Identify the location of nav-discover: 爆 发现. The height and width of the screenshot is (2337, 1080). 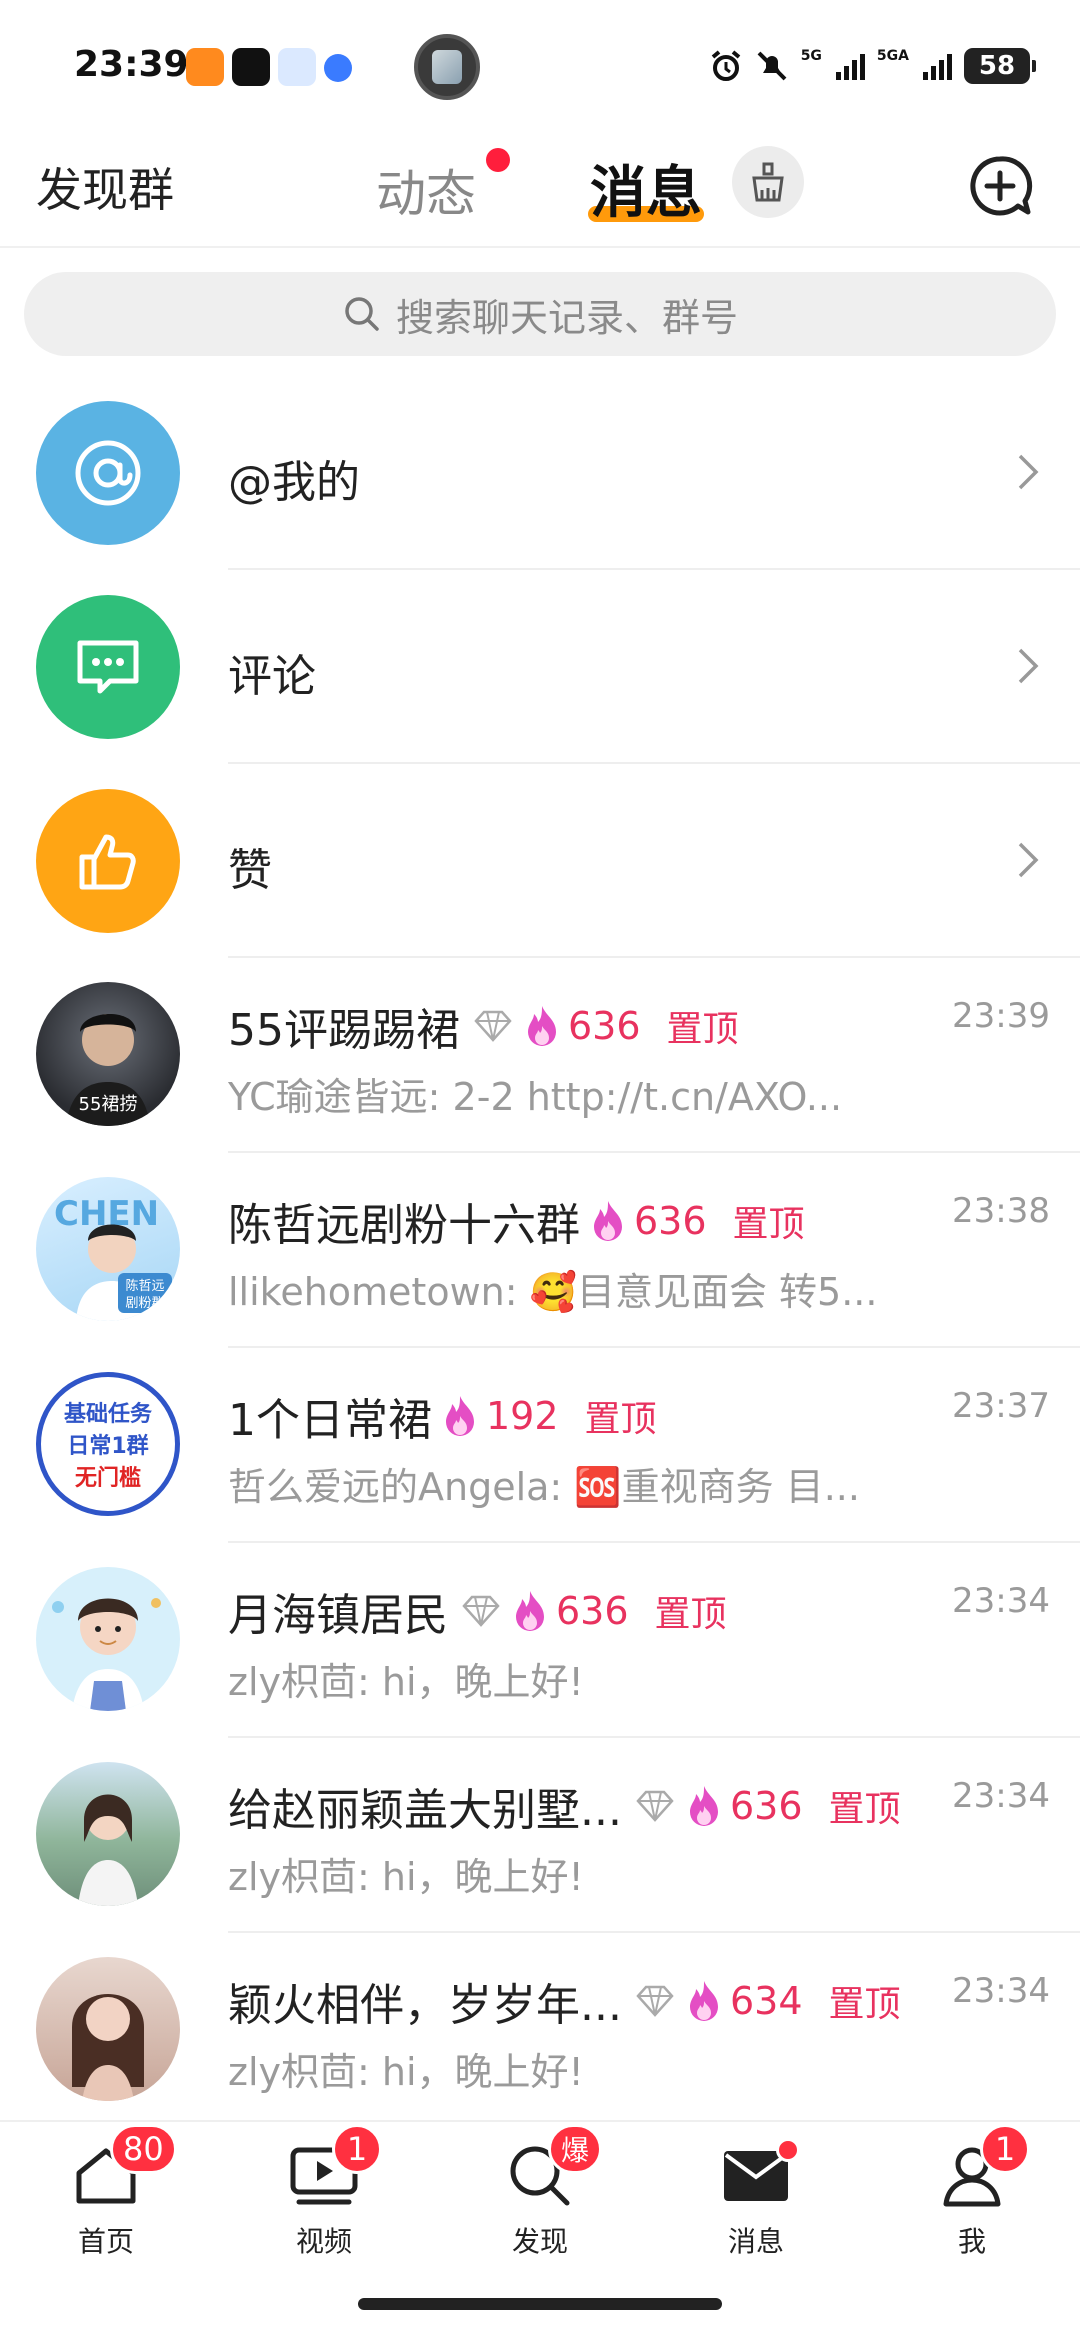
(540, 2197).